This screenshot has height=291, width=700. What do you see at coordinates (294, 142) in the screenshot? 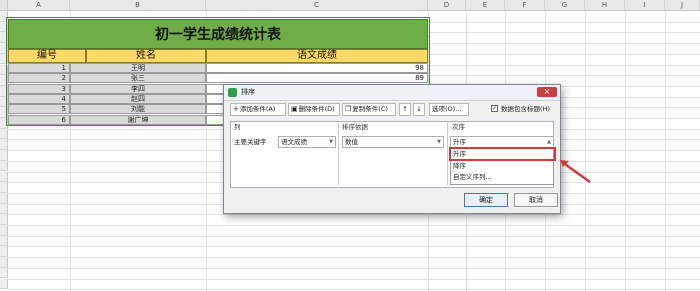
I see `column-select-value: 语文成绩` at bounding box center [294, 142].